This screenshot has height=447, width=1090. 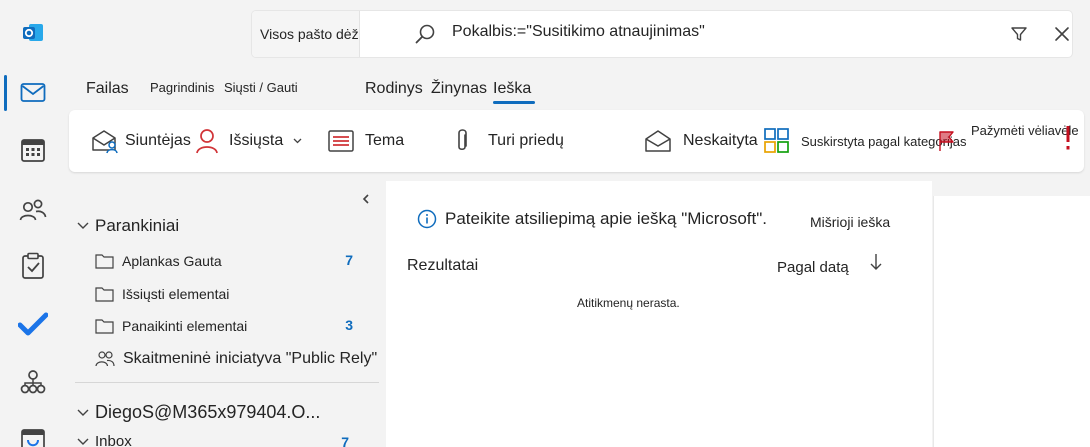 I want to click on person-icon, so click(x=207, y=141).